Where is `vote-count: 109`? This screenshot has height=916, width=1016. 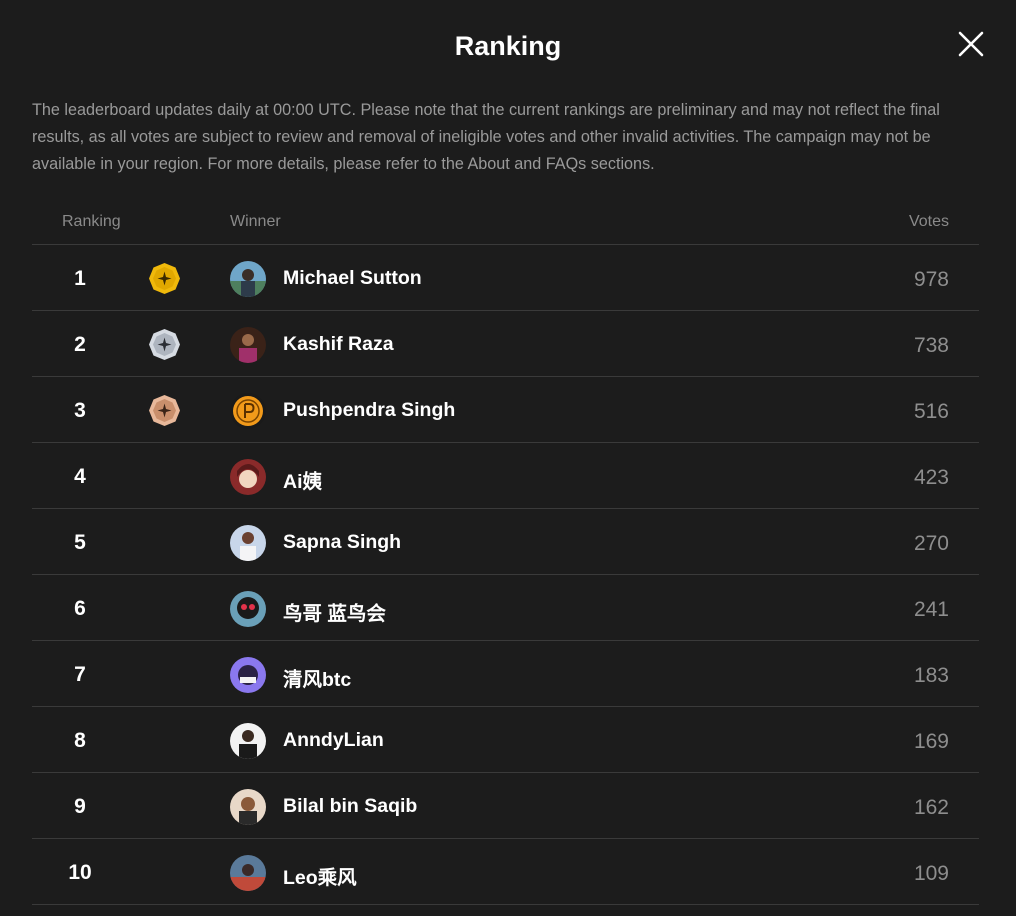 vote-count: 109 is located at coordinates (931, 873).